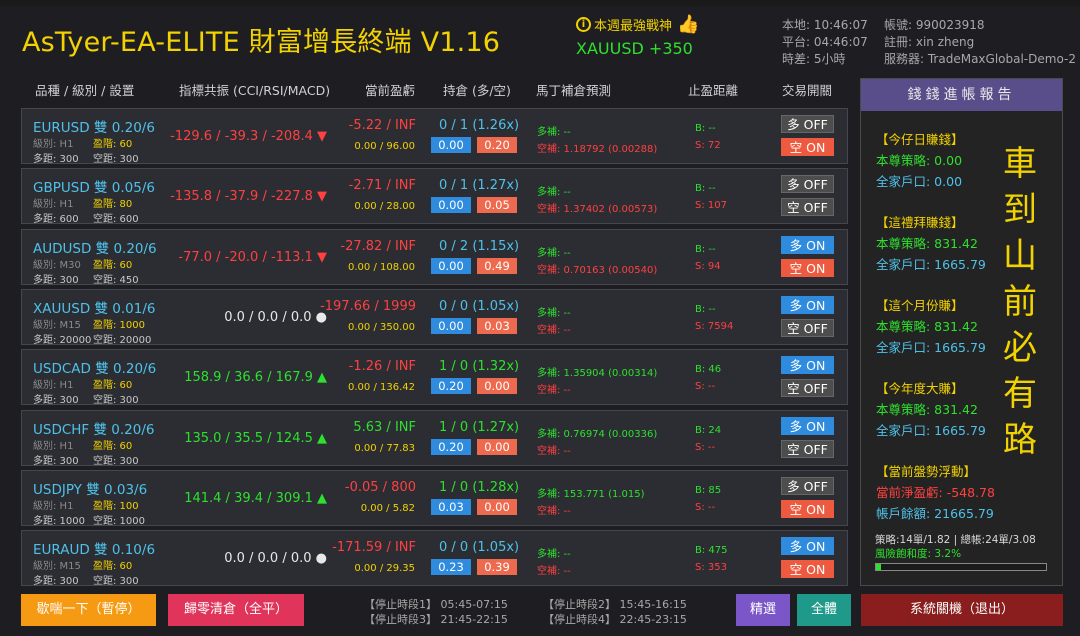 This screenshot has height=636, width=1080. Describe the element at coordinates (920, 222) in the screenshot. I see `week-heading: 【這禮拜賺錢】` at that location.